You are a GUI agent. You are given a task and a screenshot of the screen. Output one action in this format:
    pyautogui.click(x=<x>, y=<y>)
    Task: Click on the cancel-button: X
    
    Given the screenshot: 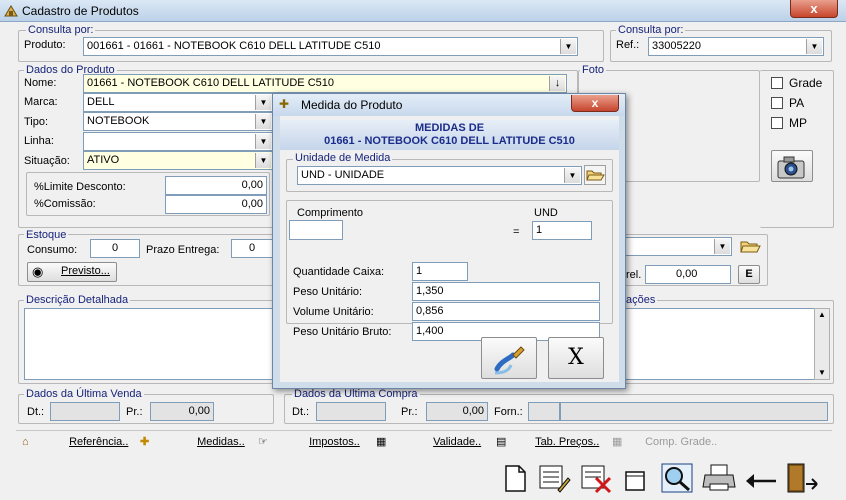 What is the action you would take?
    pyautogui.click(x=576, y=358)
    